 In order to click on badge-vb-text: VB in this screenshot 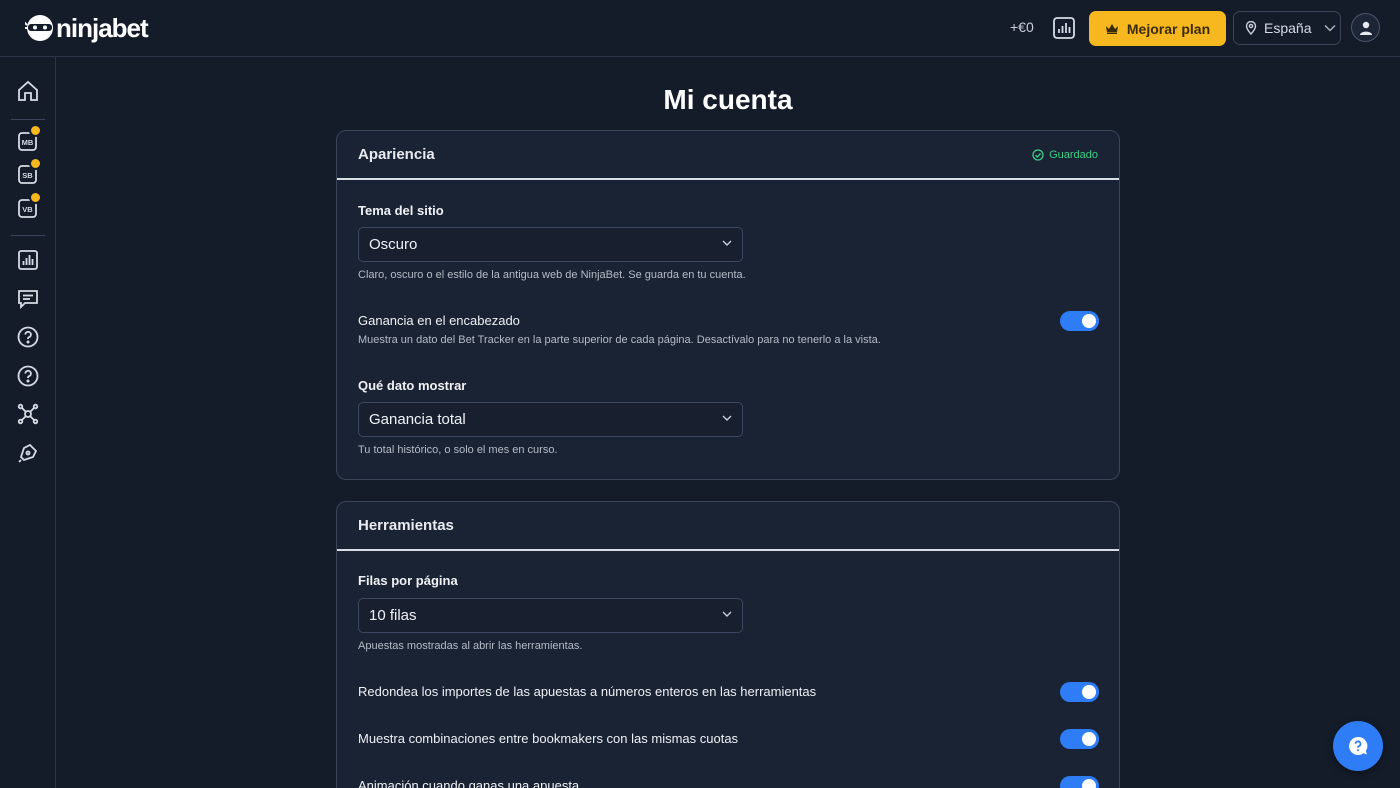, I will do `click(27, 209)`.